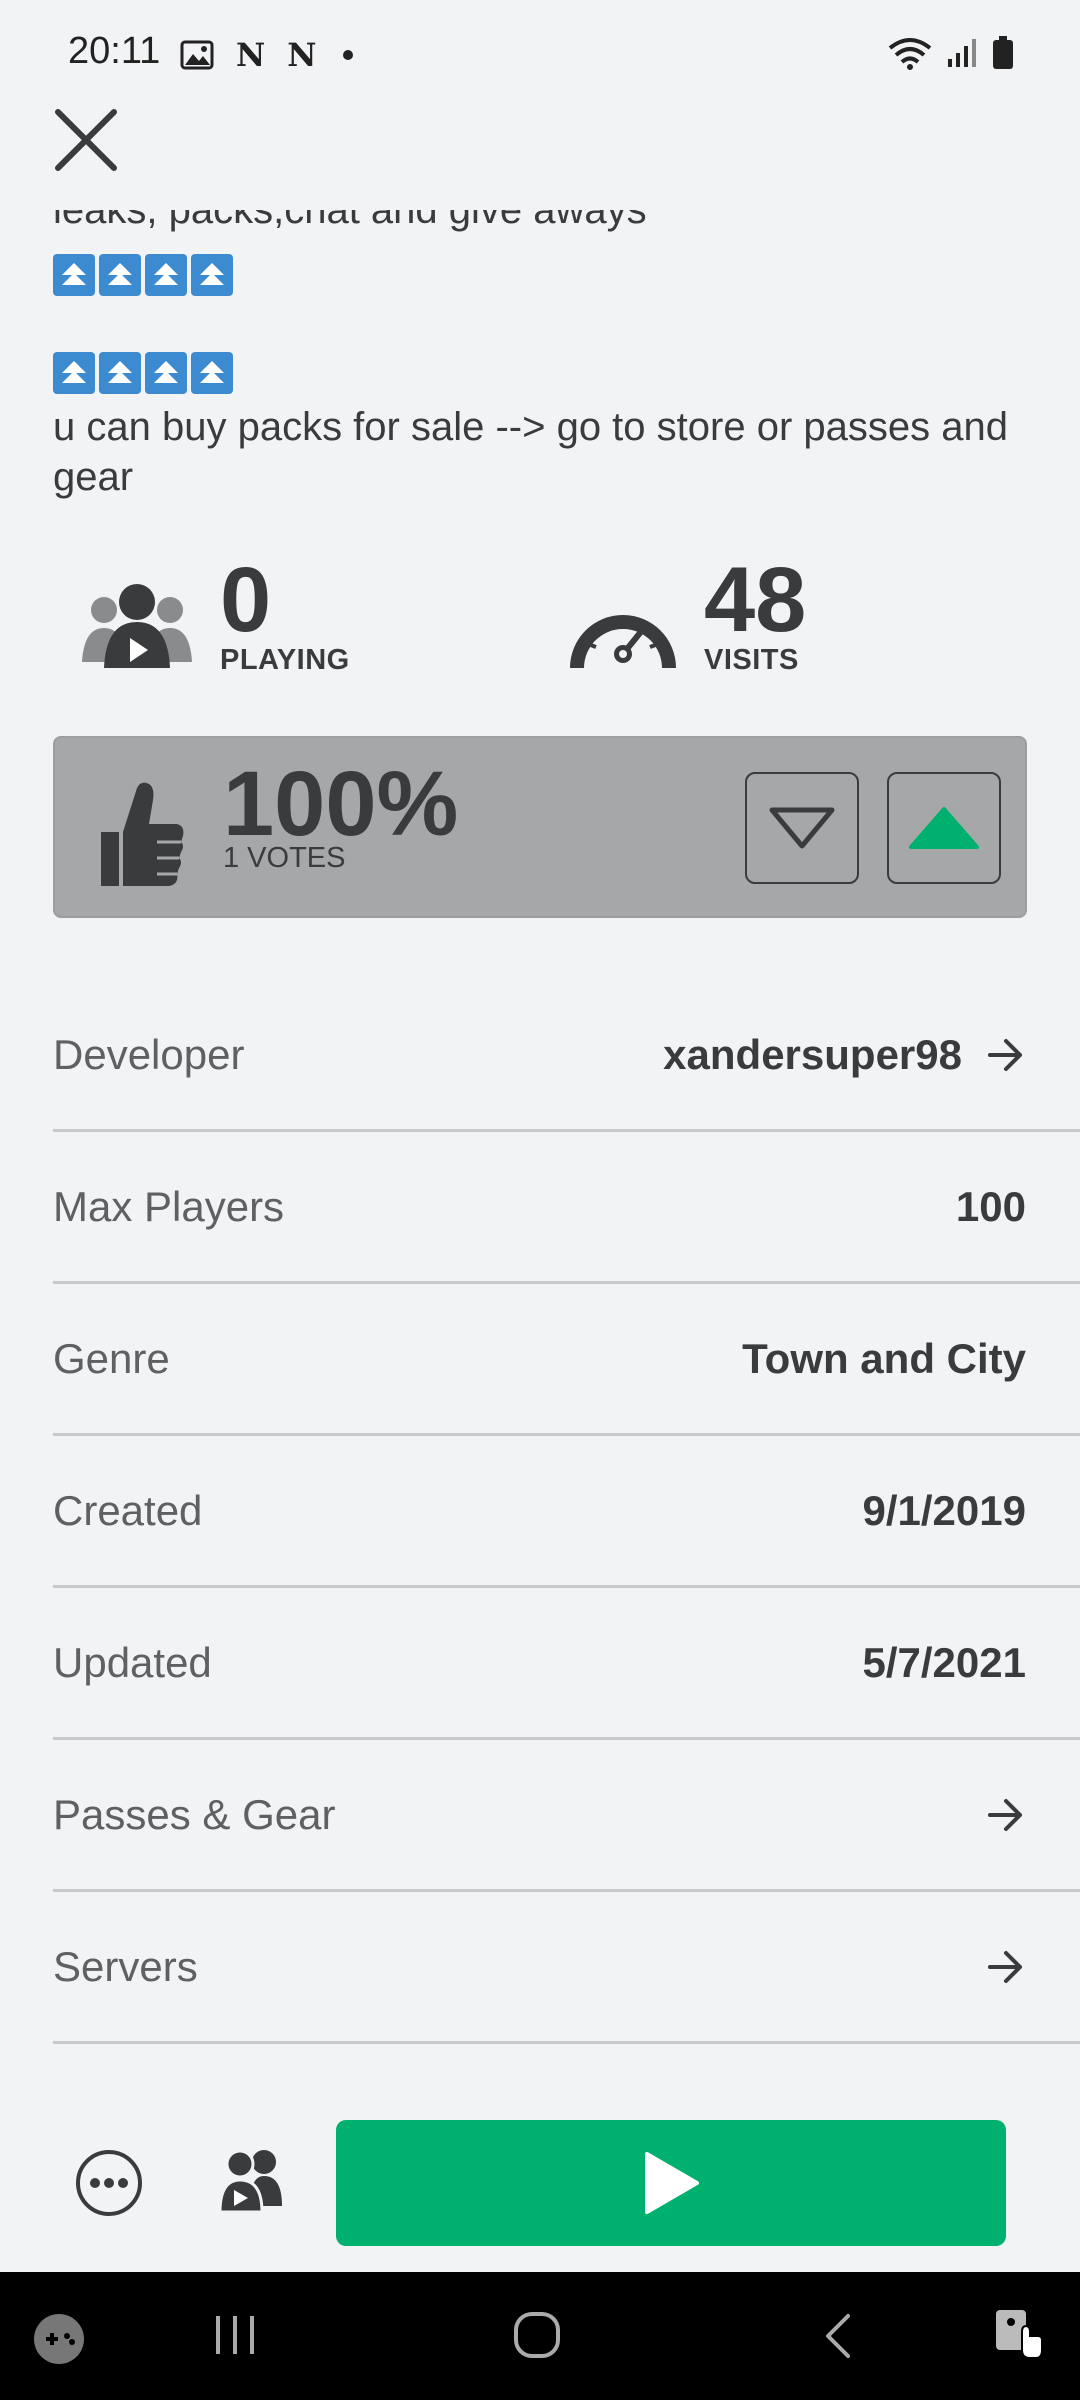 The image size is (1080, 2400). Describe the element at coordinates (137, 626) in the screenshot. I see `players-icon` at that location.